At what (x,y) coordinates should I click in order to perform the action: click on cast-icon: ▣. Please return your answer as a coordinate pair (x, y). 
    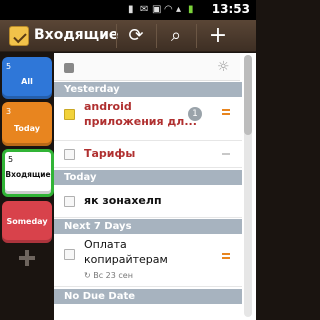
    Looking at the image, I should click on (157, 9).